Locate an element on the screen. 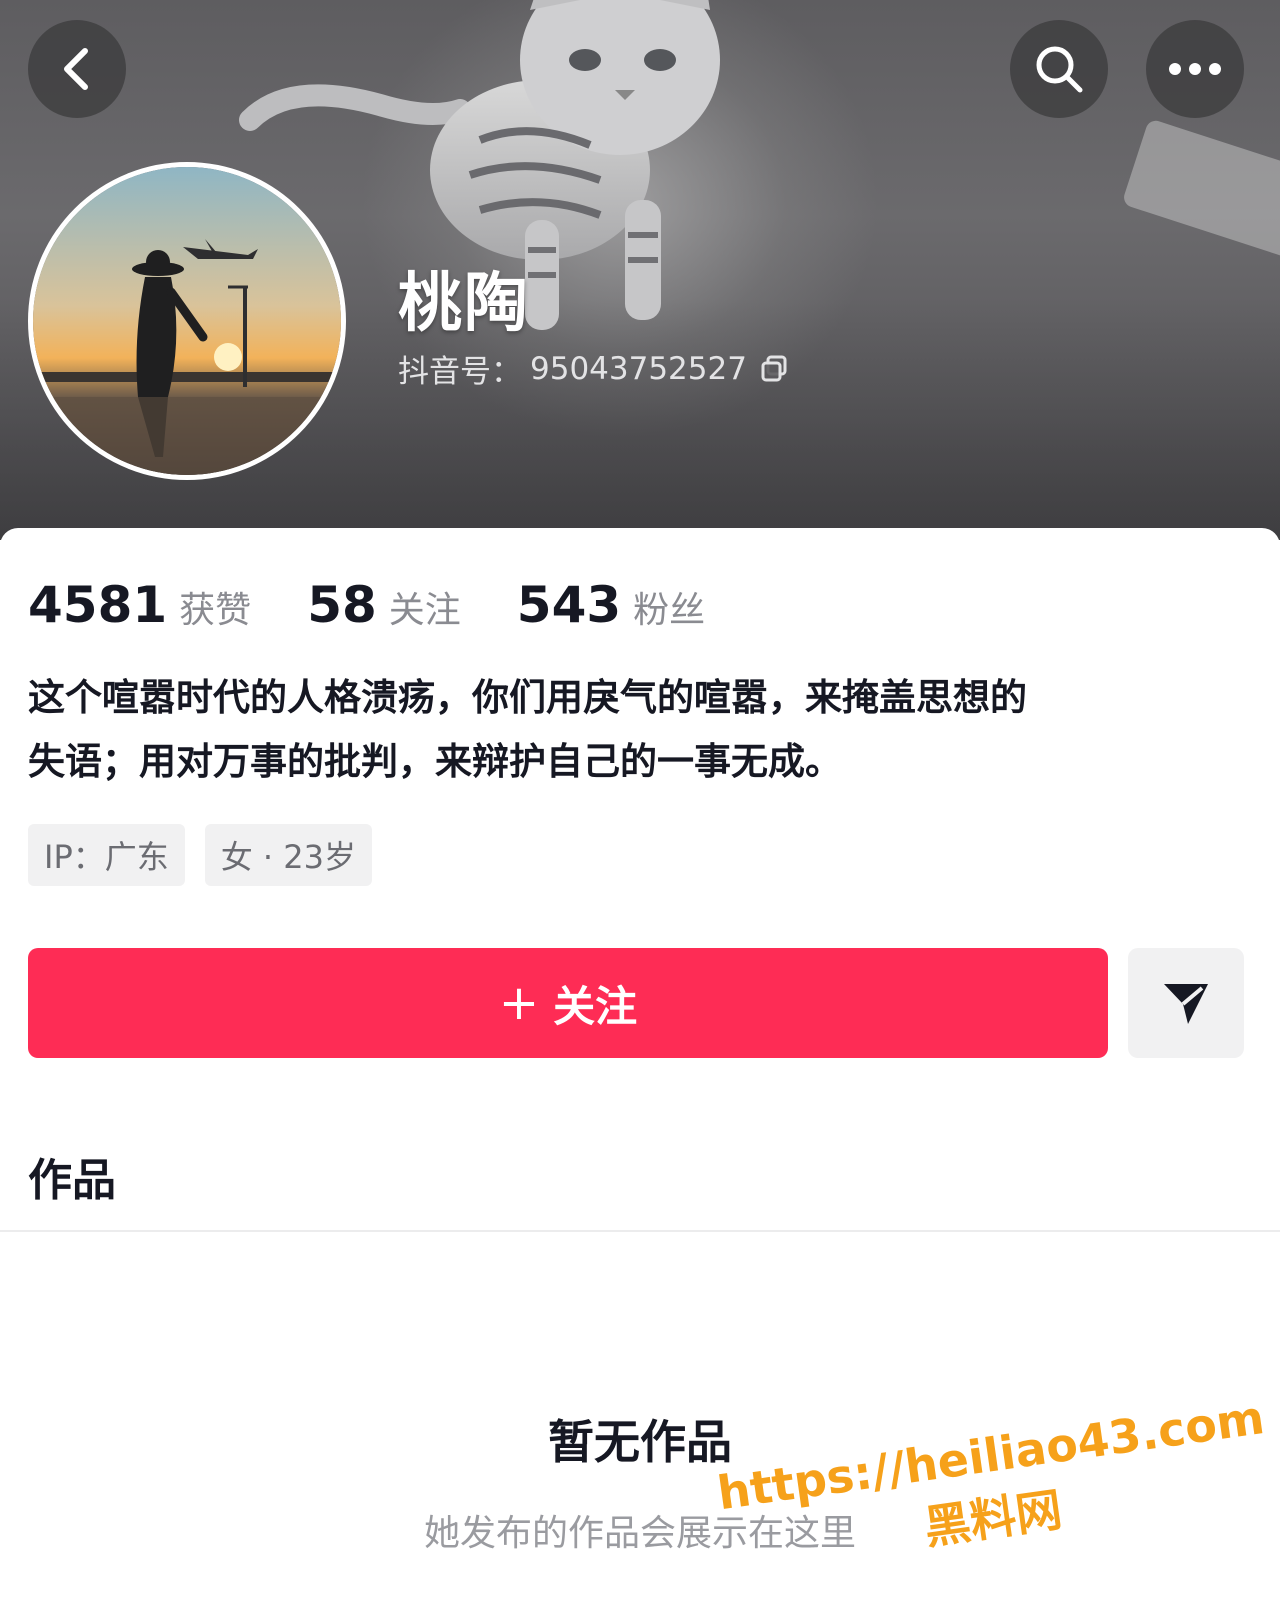 Image resolution: width=1280 pixels, height=1604 pixels. avatar-image is located at coordinates (187, 321).